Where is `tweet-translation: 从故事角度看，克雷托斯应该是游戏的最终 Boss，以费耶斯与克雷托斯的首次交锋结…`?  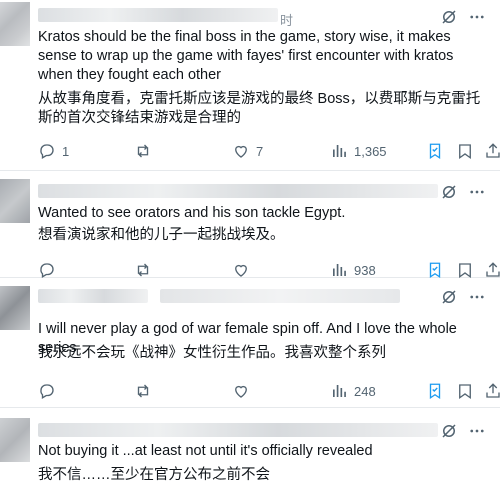
tweet-translation: 从故事角度看，克雷托斯应该是游戏的最终 Boss，以费耶斯与克雷托斯的首次交锋结… is located at coordinates (259, 108).